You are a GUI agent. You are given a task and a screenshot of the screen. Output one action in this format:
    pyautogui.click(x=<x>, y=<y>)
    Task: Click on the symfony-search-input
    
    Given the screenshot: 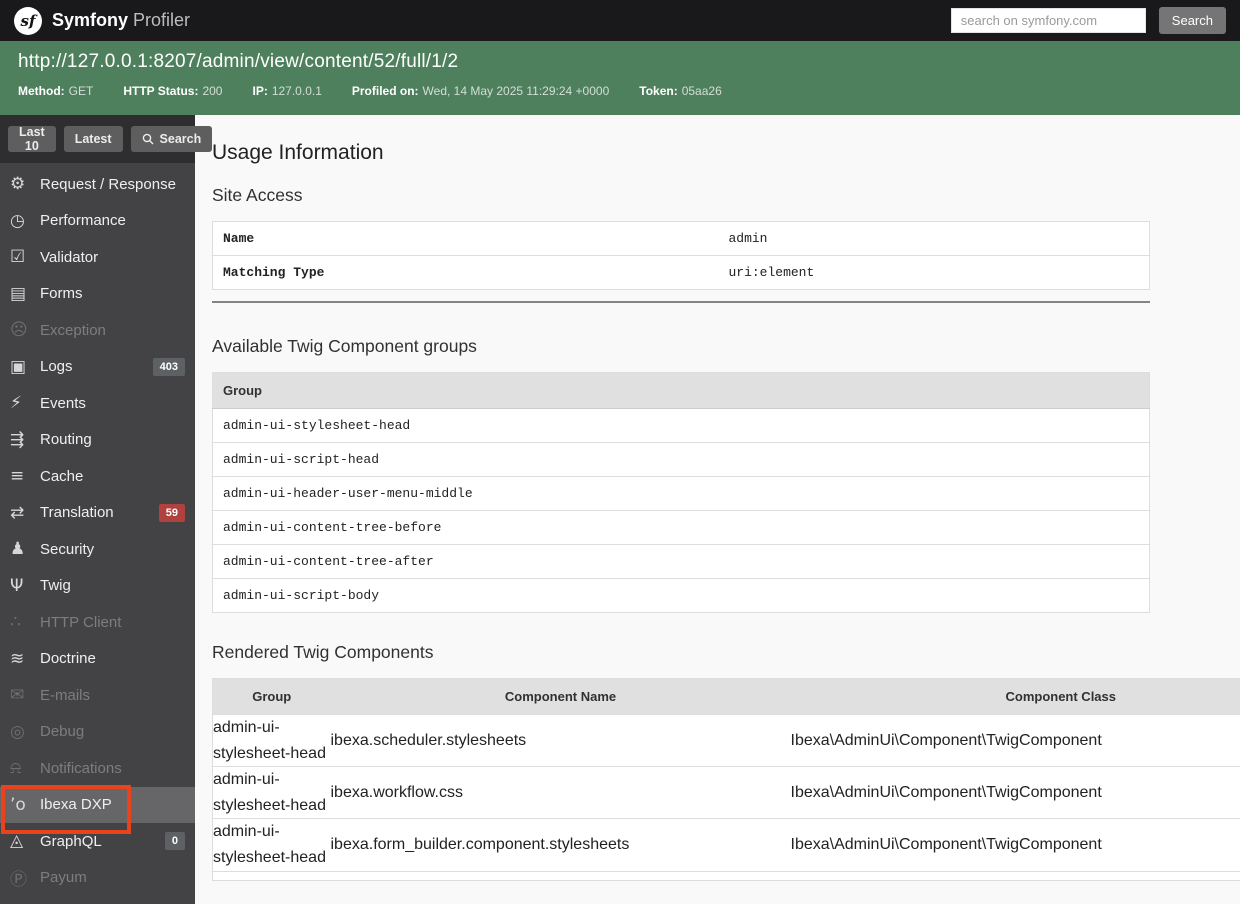 What is the action you would take?
    pyautogui.click(x=1048, y=20)
    